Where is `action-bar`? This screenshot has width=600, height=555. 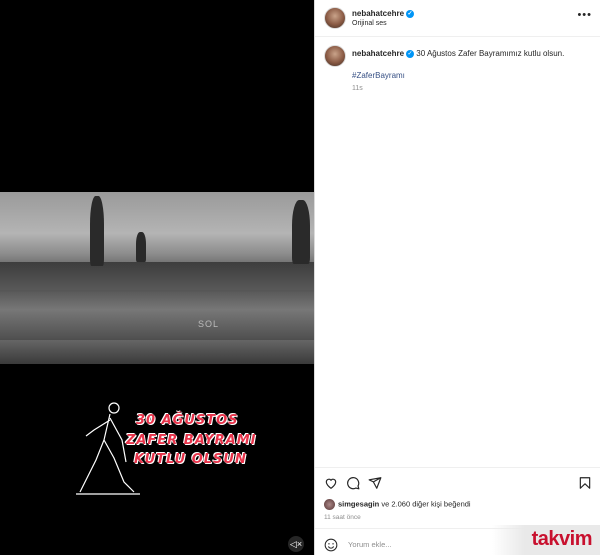
action-bar is located at coordinates (458, 483).